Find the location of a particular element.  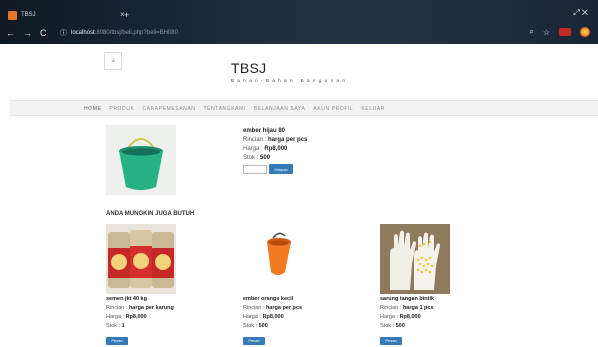

product-stok: Stok : 1 is located at coordinates (166, 326).